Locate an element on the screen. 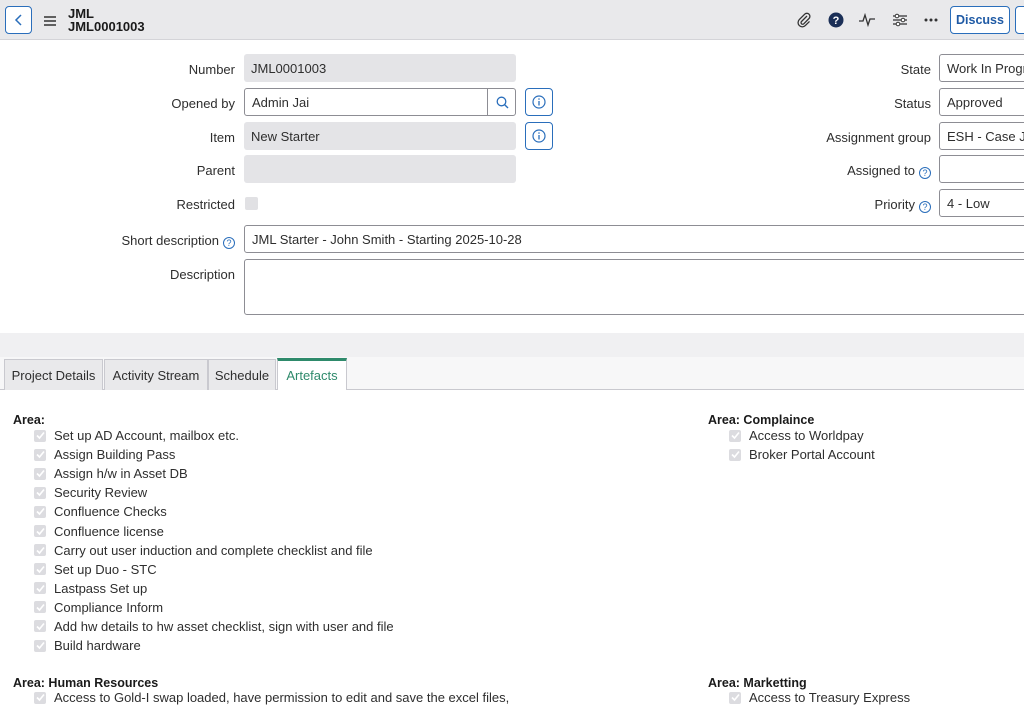  list-item-label: Assign Building Pass is located at coordinates (115, 455).